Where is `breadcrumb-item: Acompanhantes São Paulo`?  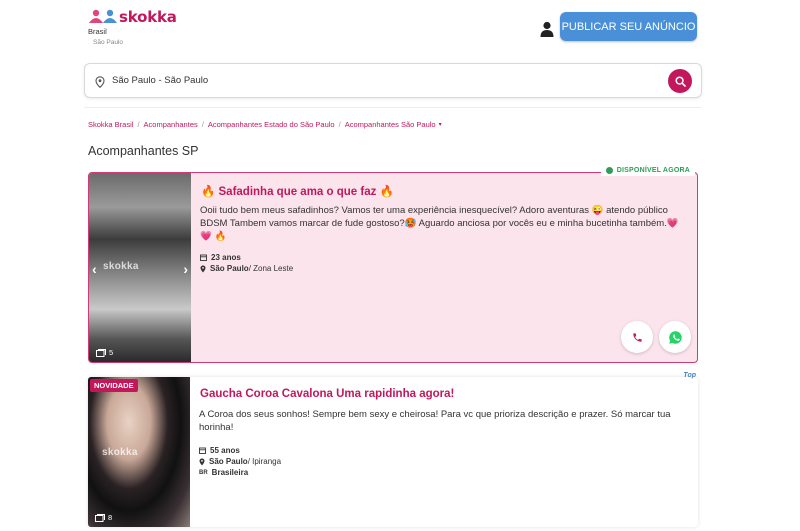
breadcrumb-item: Acompanhantes São Paulo is located at coordinates (390, 124).